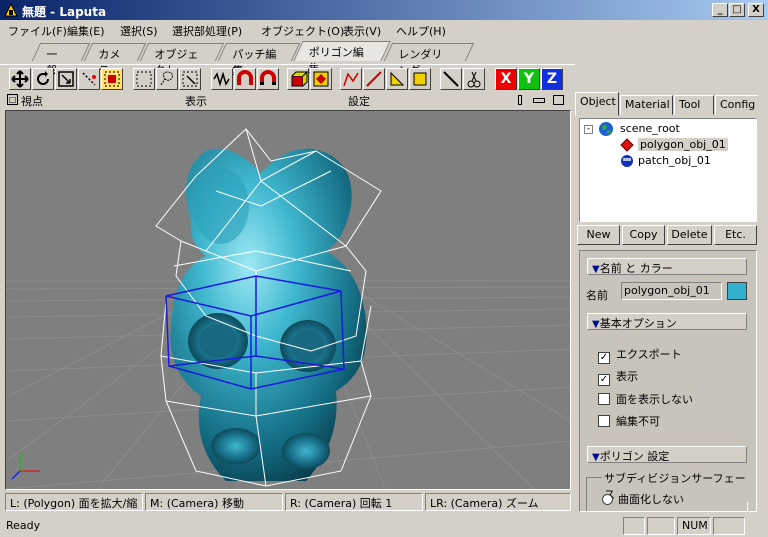 The image size is (768, 537). I want to click on section-label: 基本オプション, so click(638, 323).